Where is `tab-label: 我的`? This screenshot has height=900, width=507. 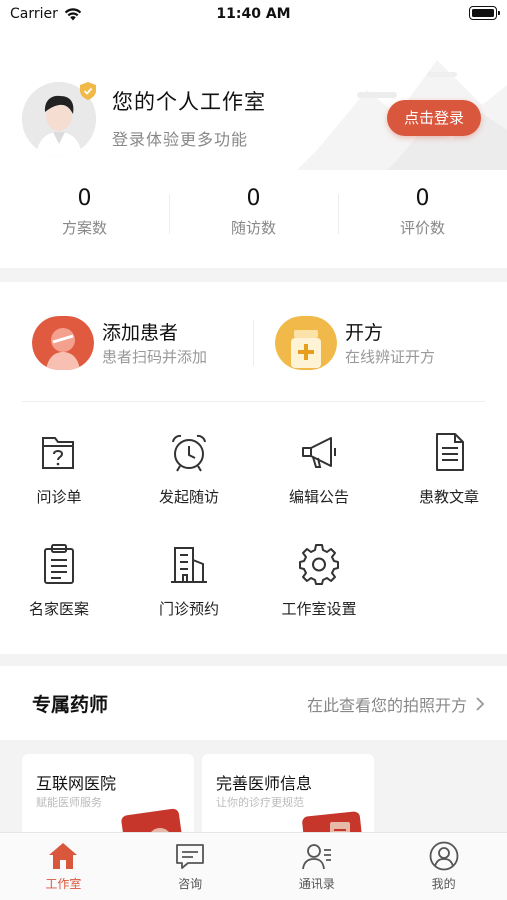 tab-label: 我的 is located at coordinates (443, 884).